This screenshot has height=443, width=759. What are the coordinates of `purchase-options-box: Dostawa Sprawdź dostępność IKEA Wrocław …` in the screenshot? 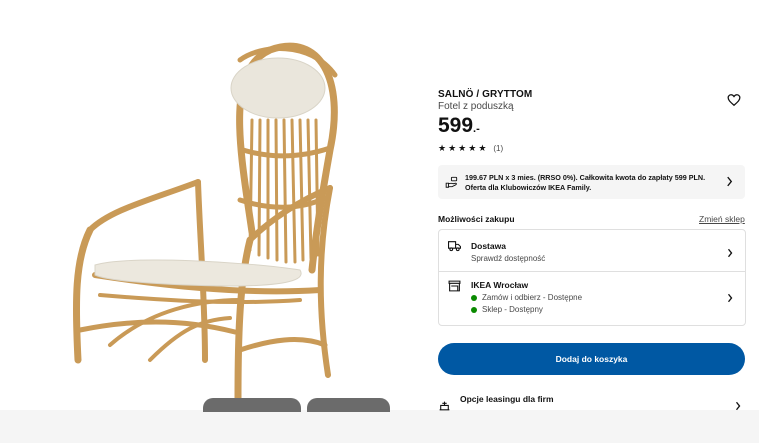 It's located at (592, 277).